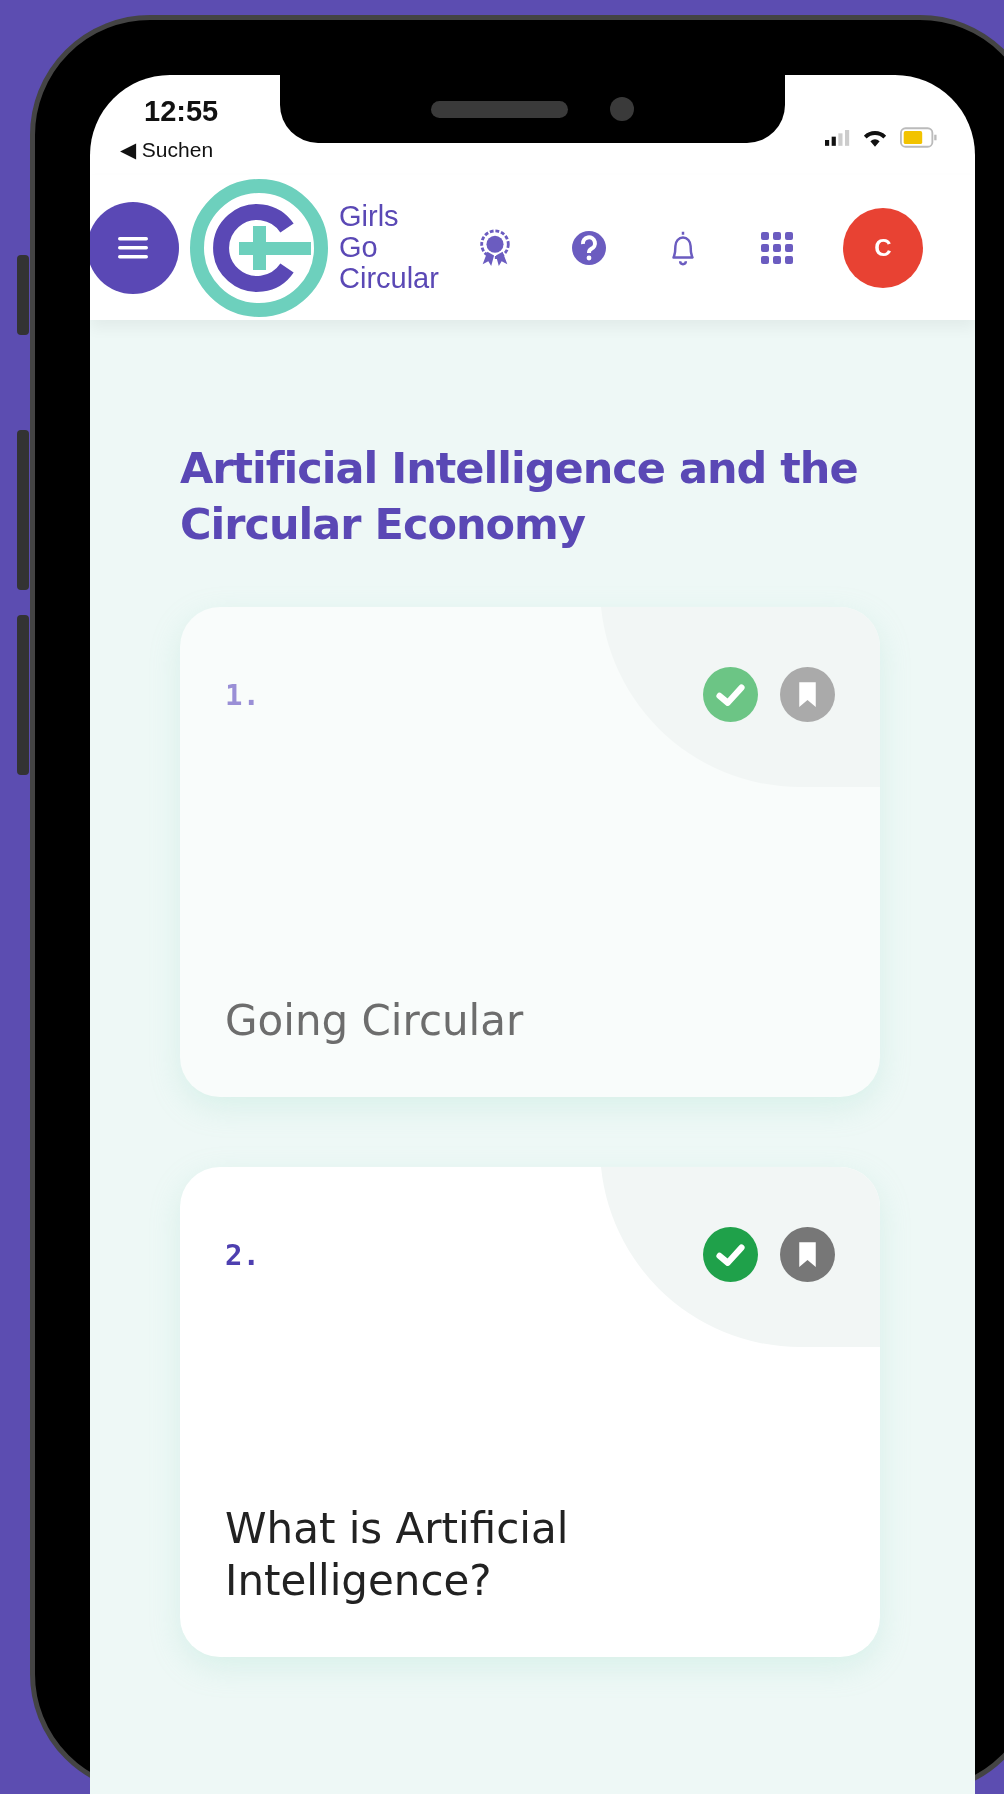  What do you see at coordinates (807, 1254) in the screenshot?
I see `bookmark-icon` at bounding box center [807, 1254].